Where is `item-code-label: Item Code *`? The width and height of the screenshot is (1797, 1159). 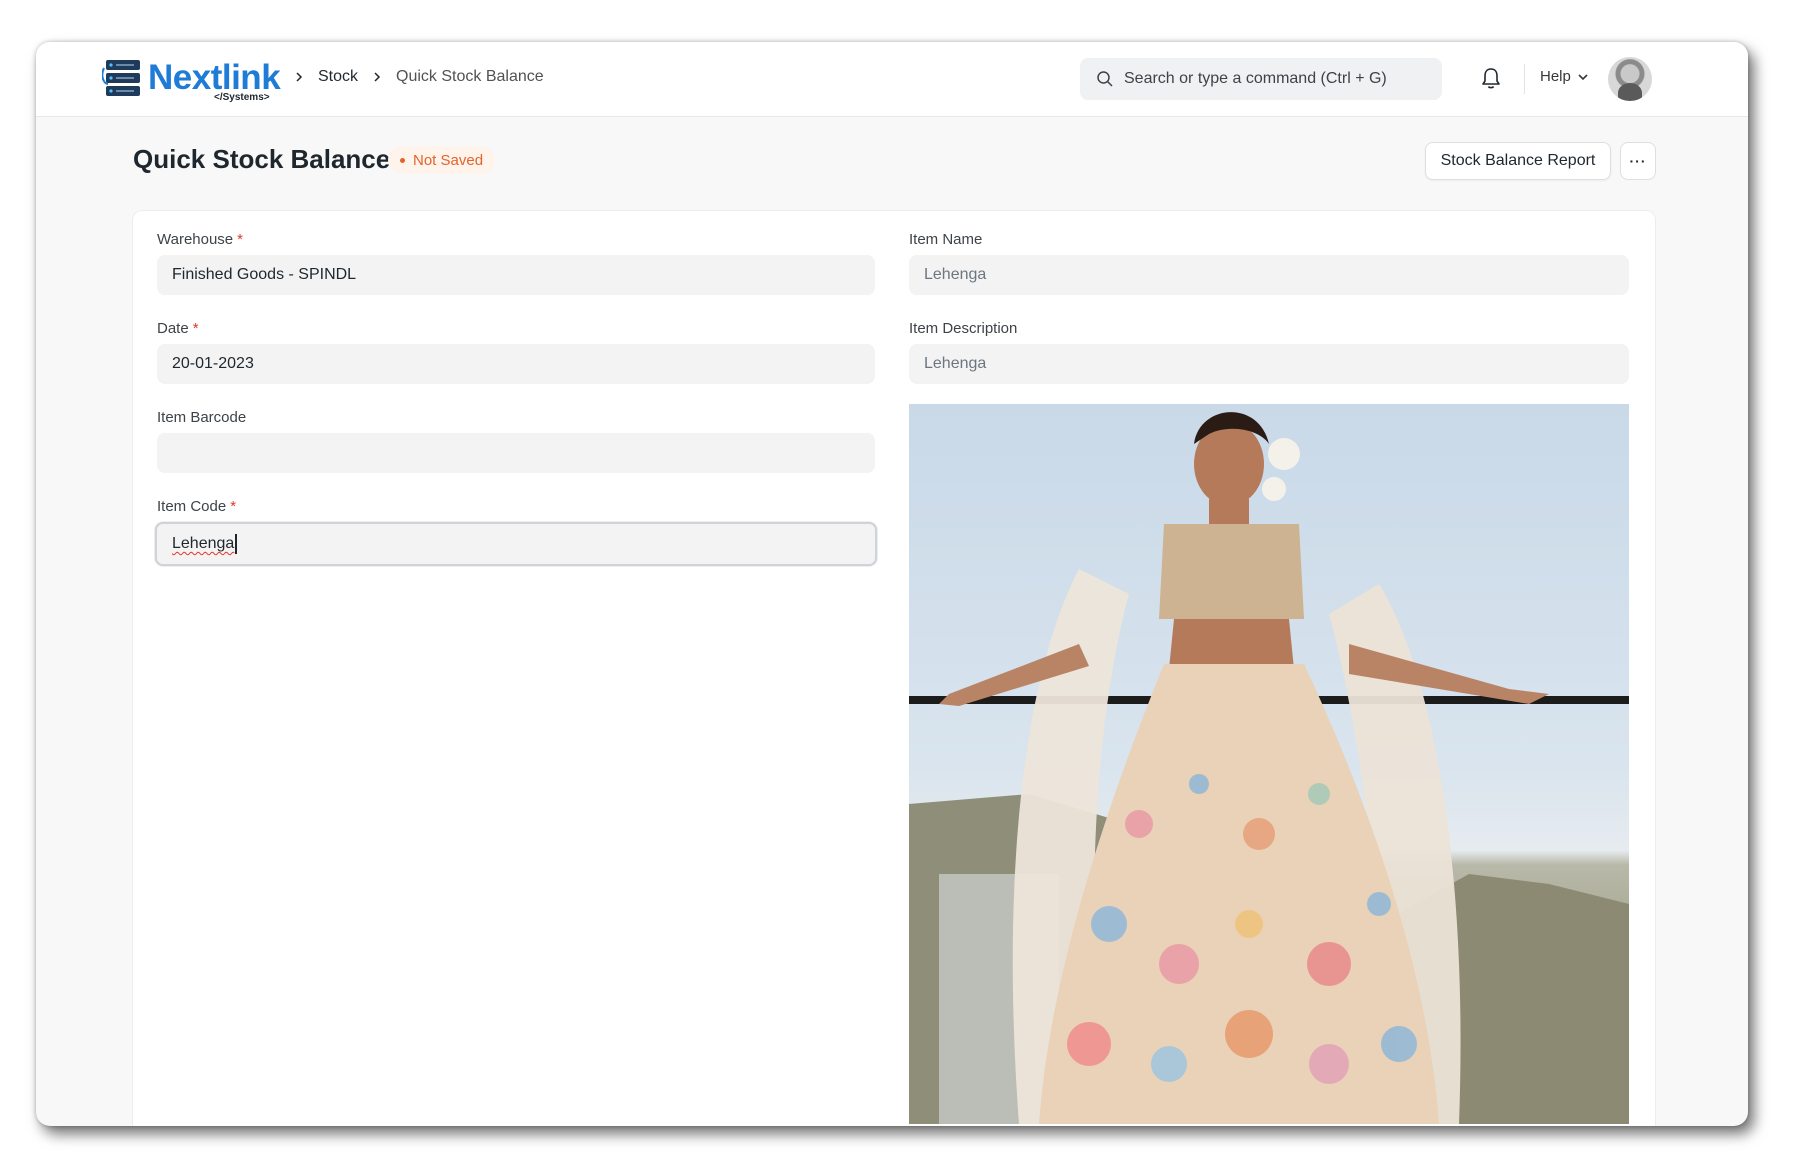
item-code-label: Item Code * is located at coordinates (196, 506).